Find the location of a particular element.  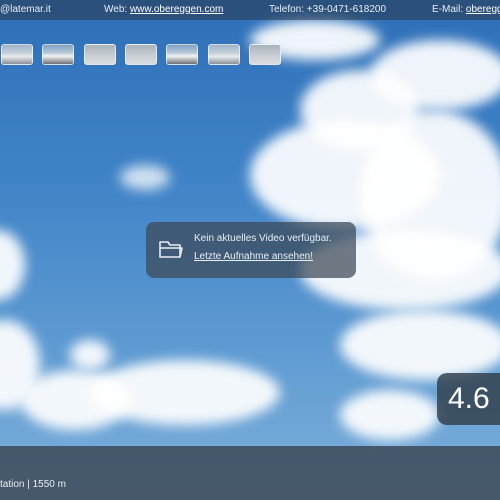

email-label: E-Mail: is located at coordinates (448, 9).